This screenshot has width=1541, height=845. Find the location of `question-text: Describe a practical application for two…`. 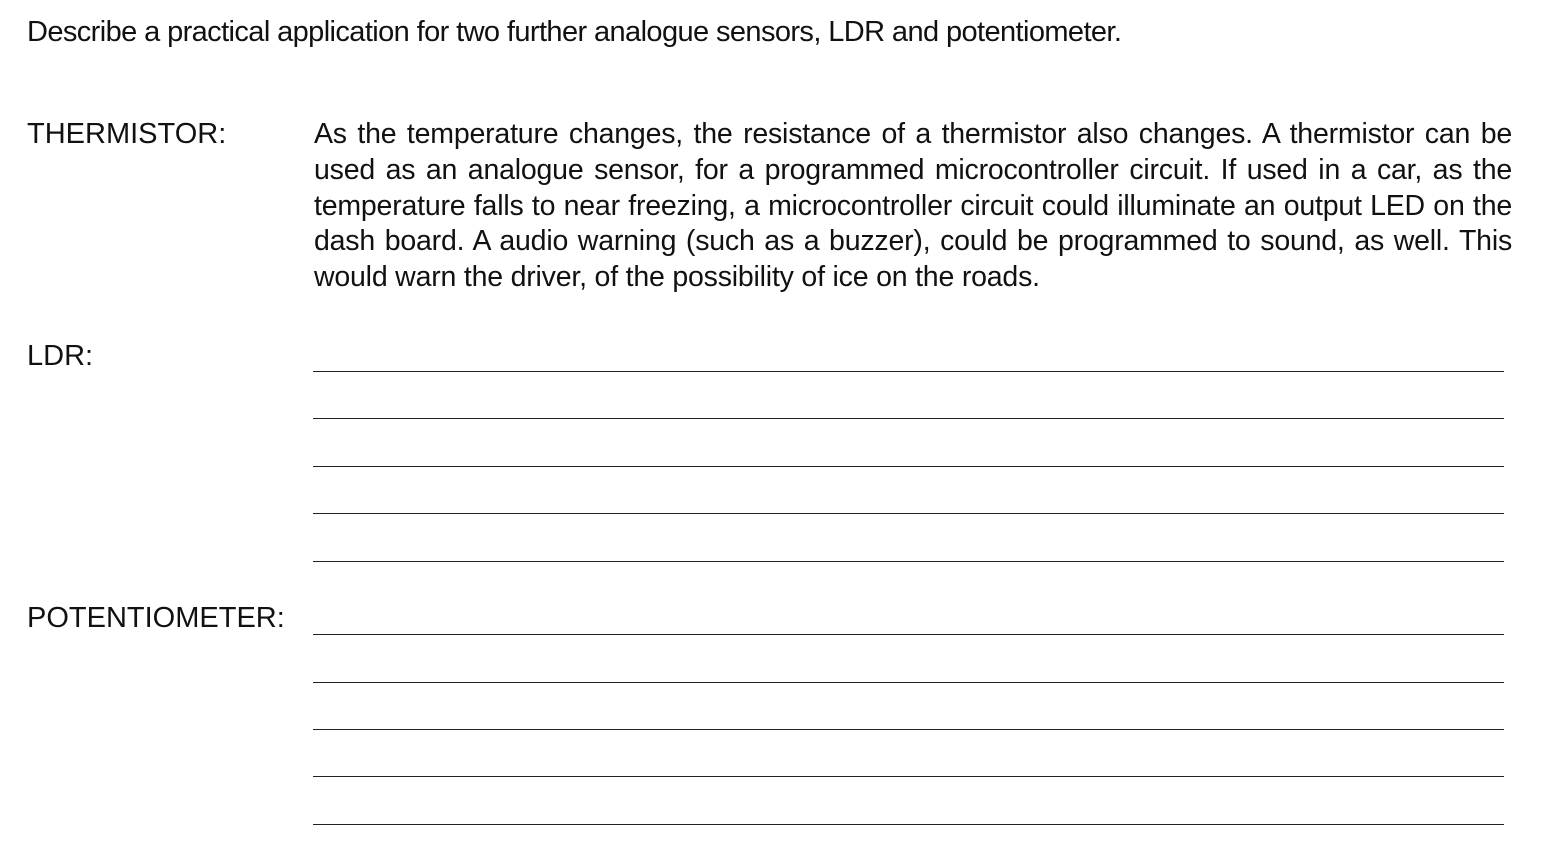

question-text: Describe a practical application for two… is located at coordinates (574, 32).